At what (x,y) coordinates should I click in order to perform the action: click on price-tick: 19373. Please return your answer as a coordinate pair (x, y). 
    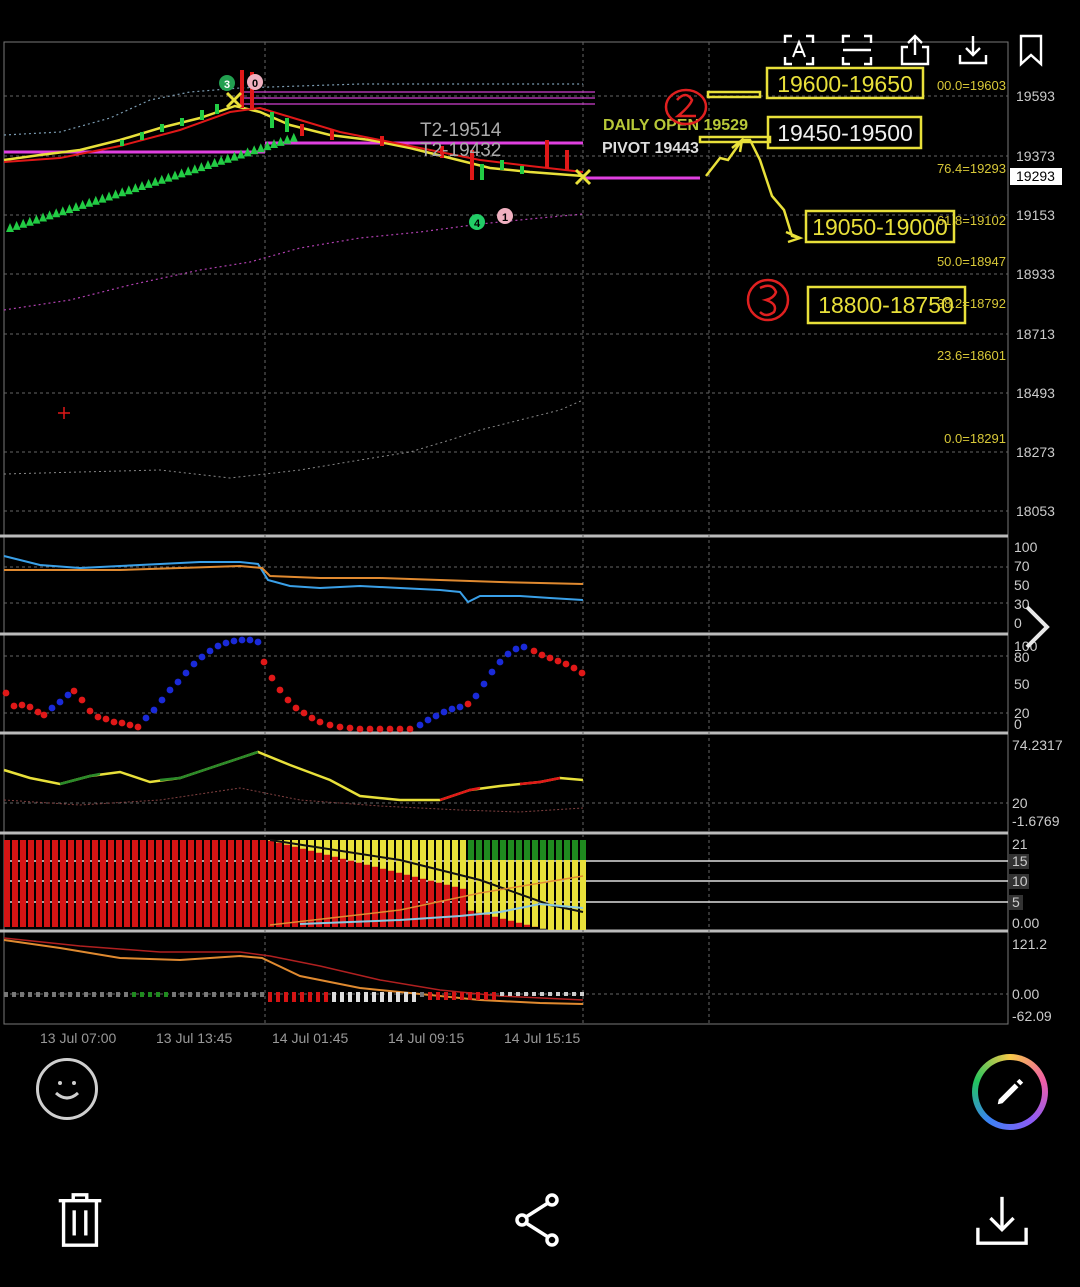
    Looking at the image, I should click on (1035, 156).